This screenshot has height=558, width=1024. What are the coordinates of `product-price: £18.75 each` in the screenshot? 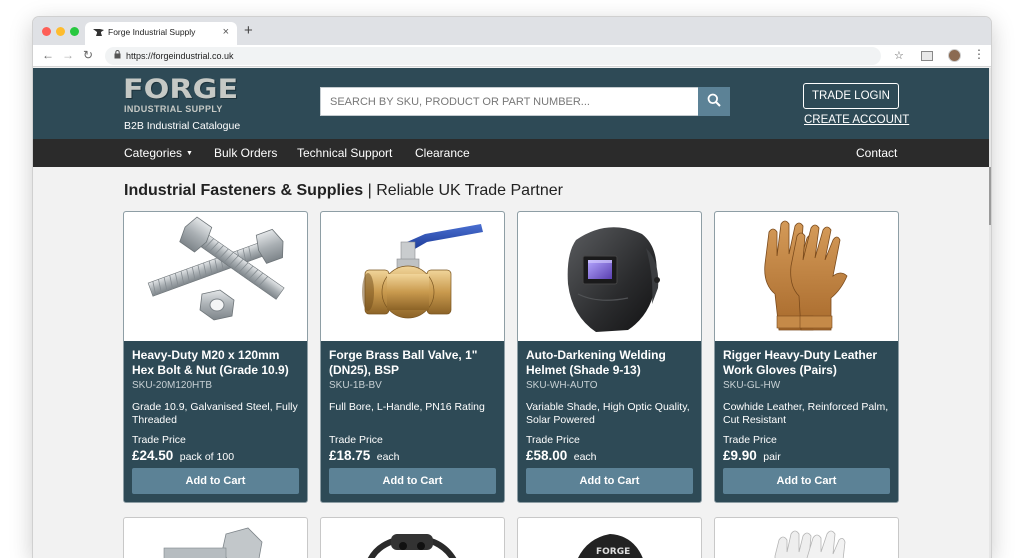 It's located at (413, 456).